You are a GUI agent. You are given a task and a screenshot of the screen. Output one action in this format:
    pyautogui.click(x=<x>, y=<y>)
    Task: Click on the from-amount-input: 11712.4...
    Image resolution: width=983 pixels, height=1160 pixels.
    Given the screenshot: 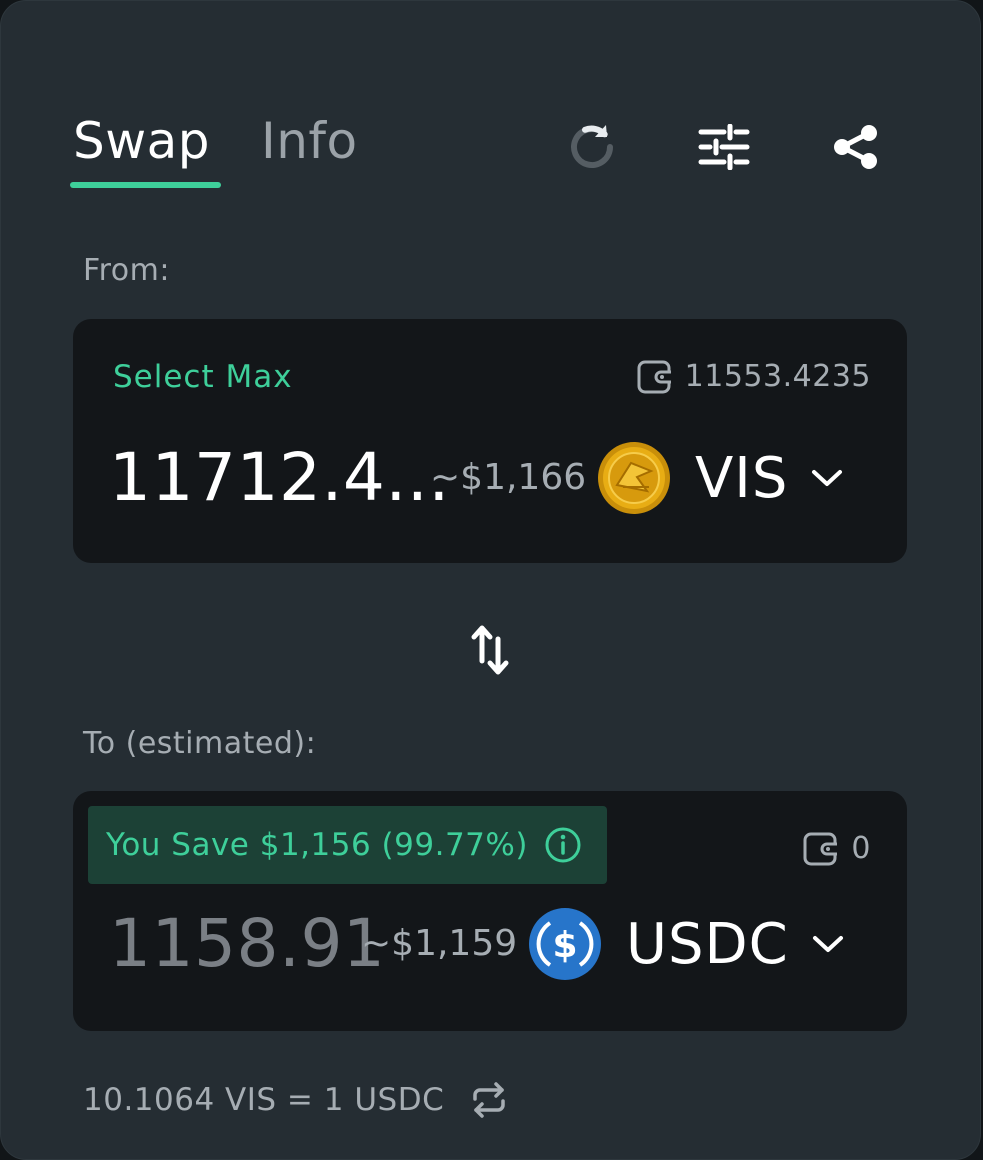 What is the action you would take?
    pyautogui.click(x=279, y=477)
    